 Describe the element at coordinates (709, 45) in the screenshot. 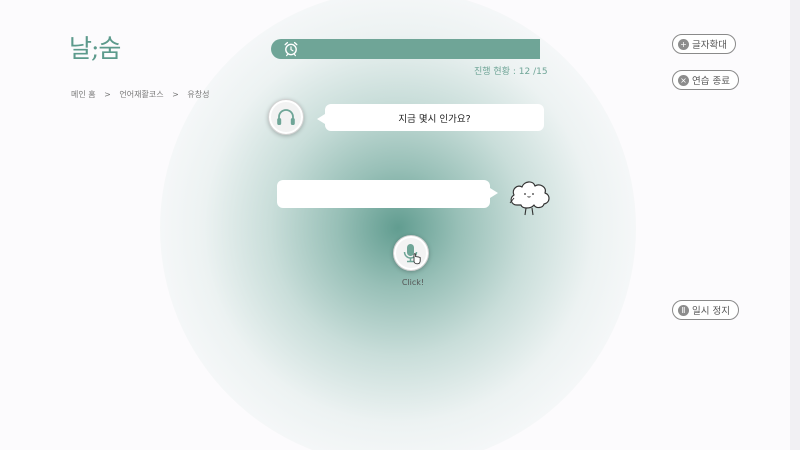

I see `zoom-text-label: 글자확대` at that location.